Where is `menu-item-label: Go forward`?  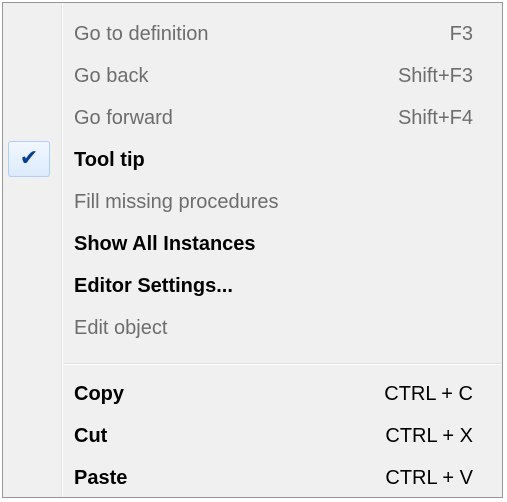 menu-item-label: Go forward is located at coordinates (123, 118).